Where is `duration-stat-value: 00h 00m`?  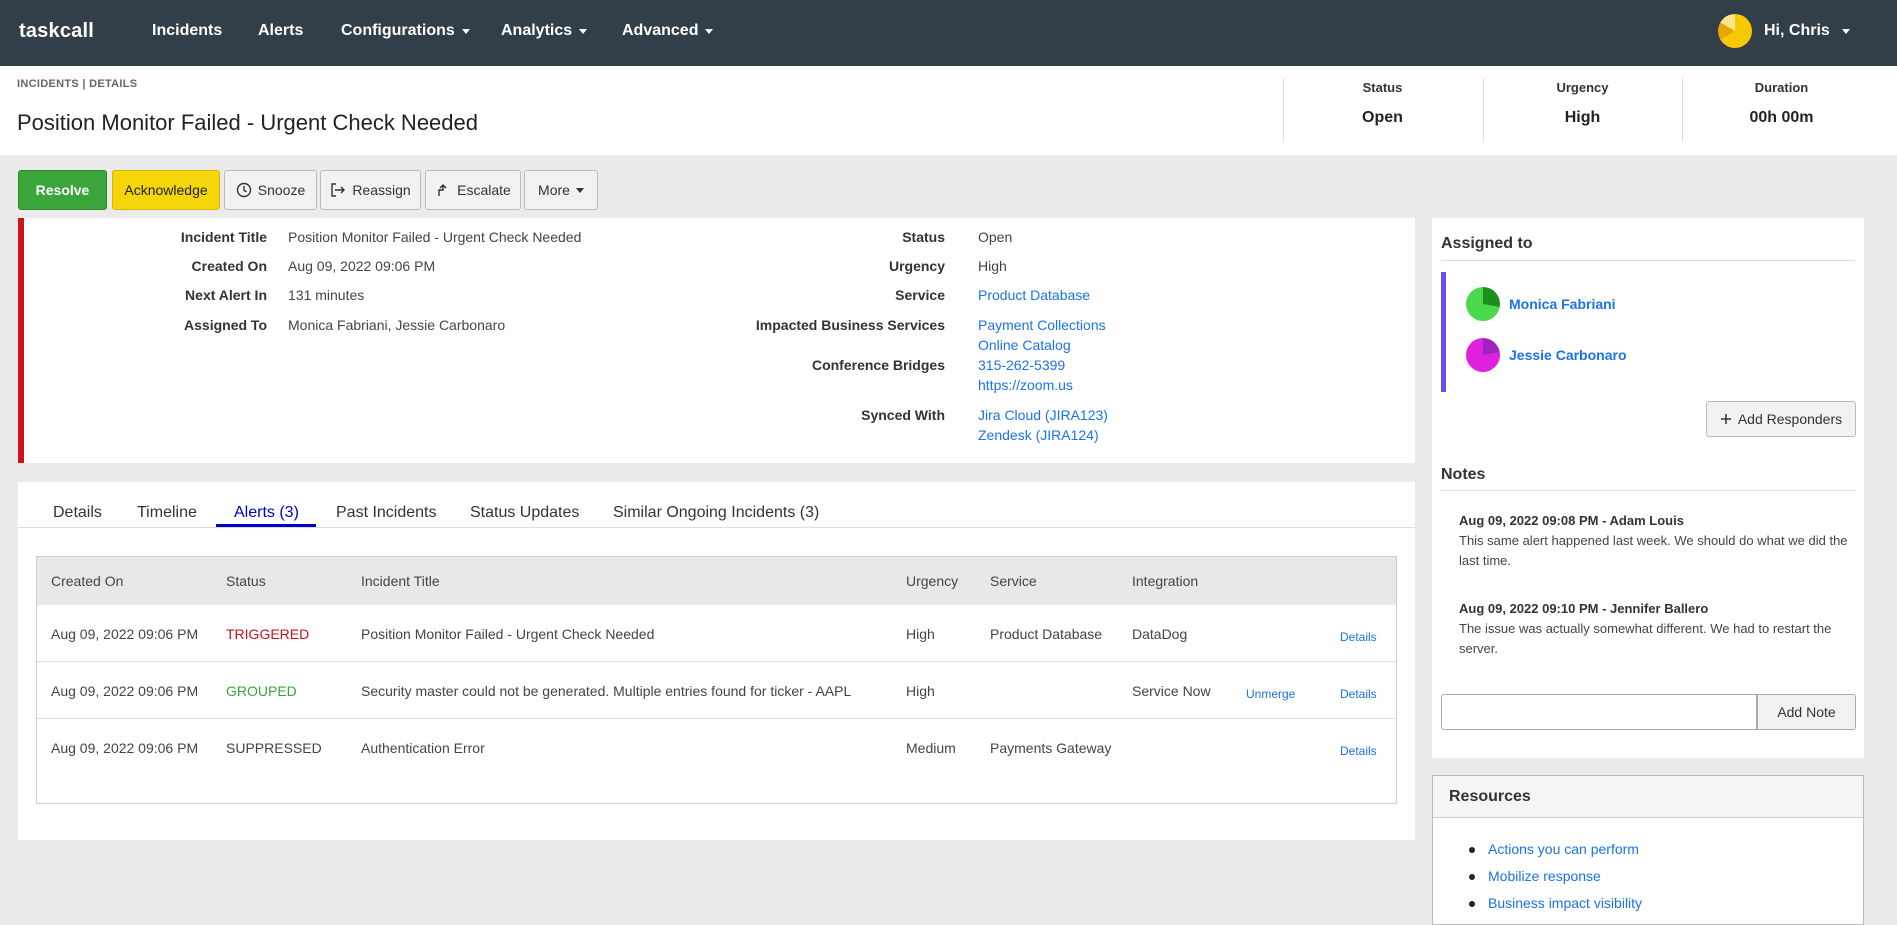
duration-stat-value: 00h 00m is located at coordinates (1781, 117).